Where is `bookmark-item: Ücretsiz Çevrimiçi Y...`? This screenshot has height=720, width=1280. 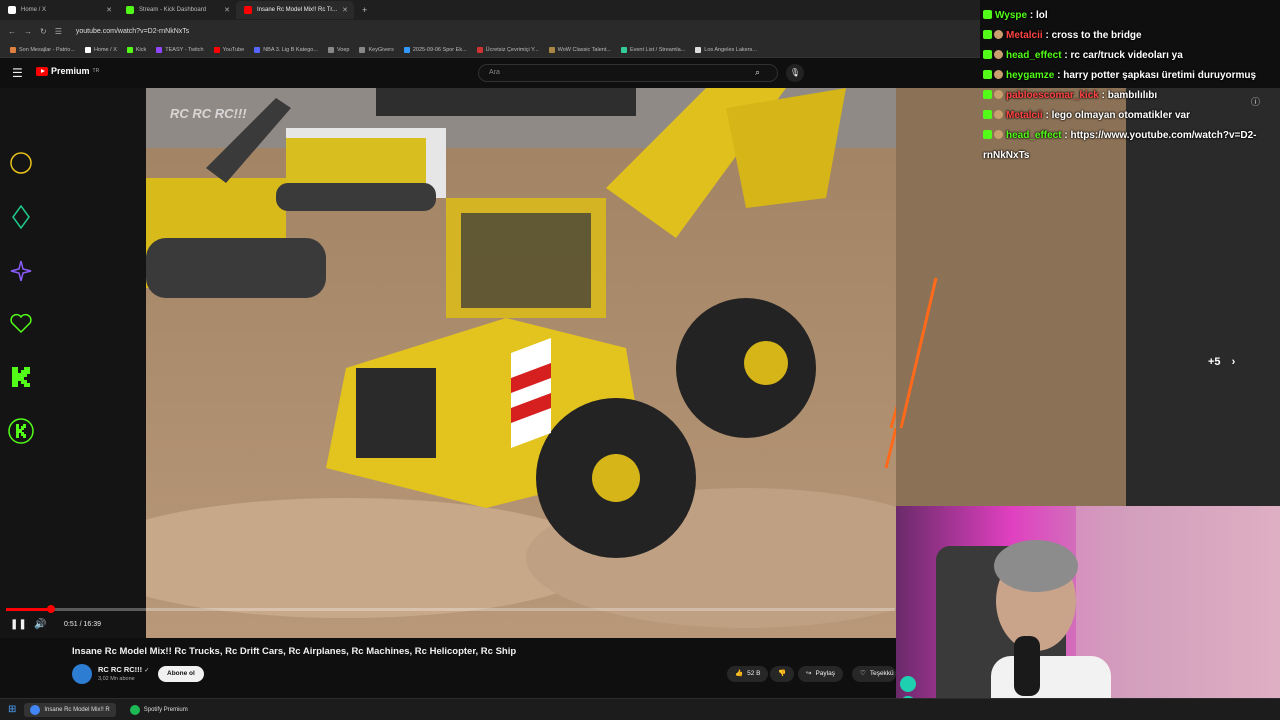 bookmark-item: Ücretsiz Çevrimiçi Y... is located at coordinates (507, 49).